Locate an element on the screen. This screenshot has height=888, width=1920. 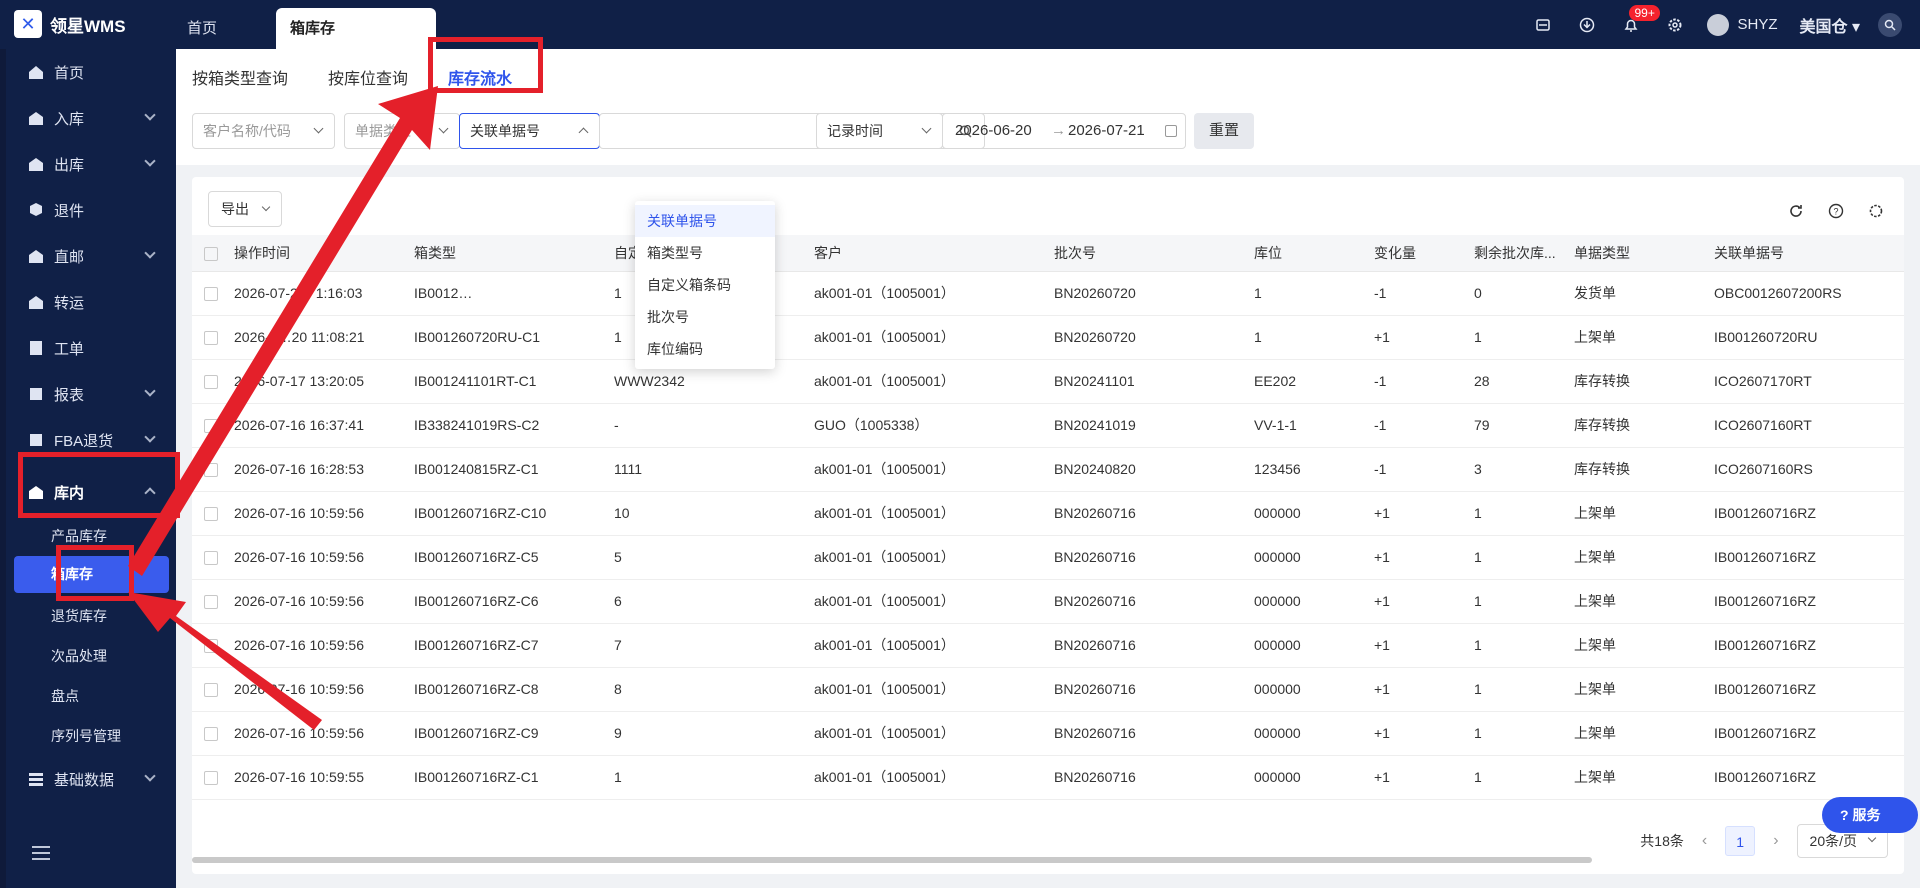
option-location-code: 库位编码 is located at coordinates (705, 349).